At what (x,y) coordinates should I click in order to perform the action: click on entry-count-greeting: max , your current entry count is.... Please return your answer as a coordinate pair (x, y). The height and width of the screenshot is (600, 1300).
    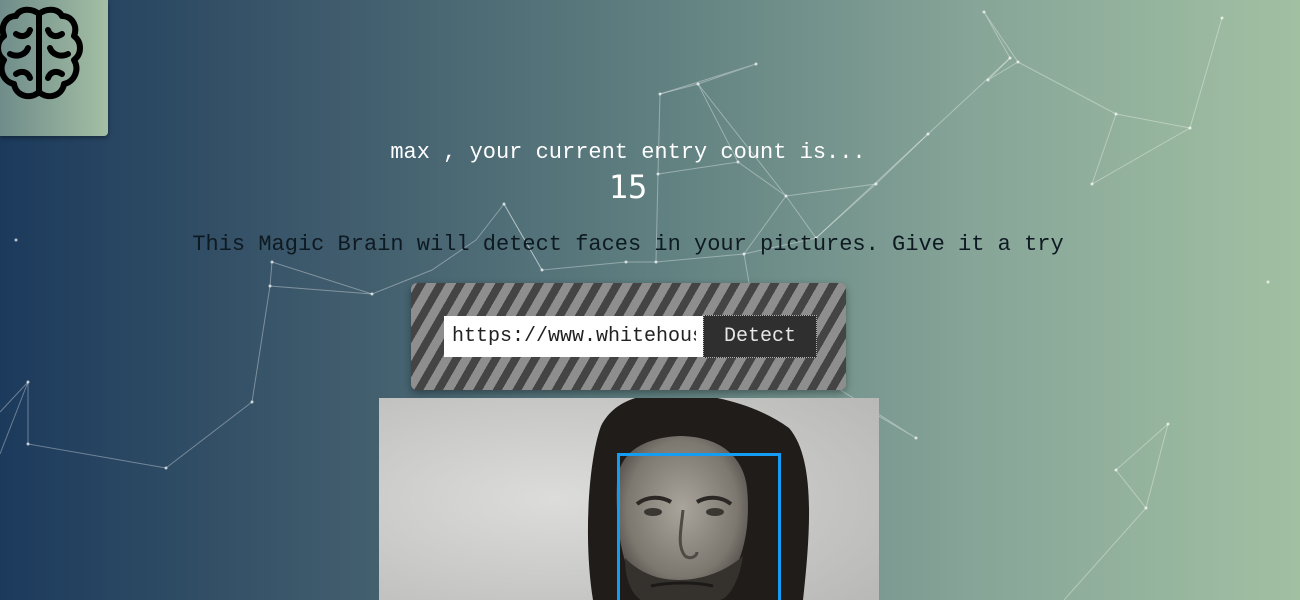
    Looking at the image, I should click on (628, 152).